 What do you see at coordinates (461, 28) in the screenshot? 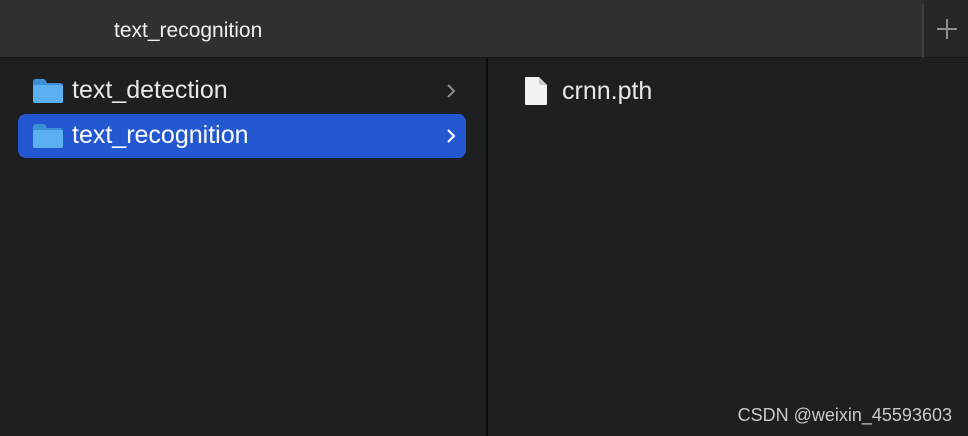
I see `tab-text-recognition: text_recognition` at bounding box center [461, 28].